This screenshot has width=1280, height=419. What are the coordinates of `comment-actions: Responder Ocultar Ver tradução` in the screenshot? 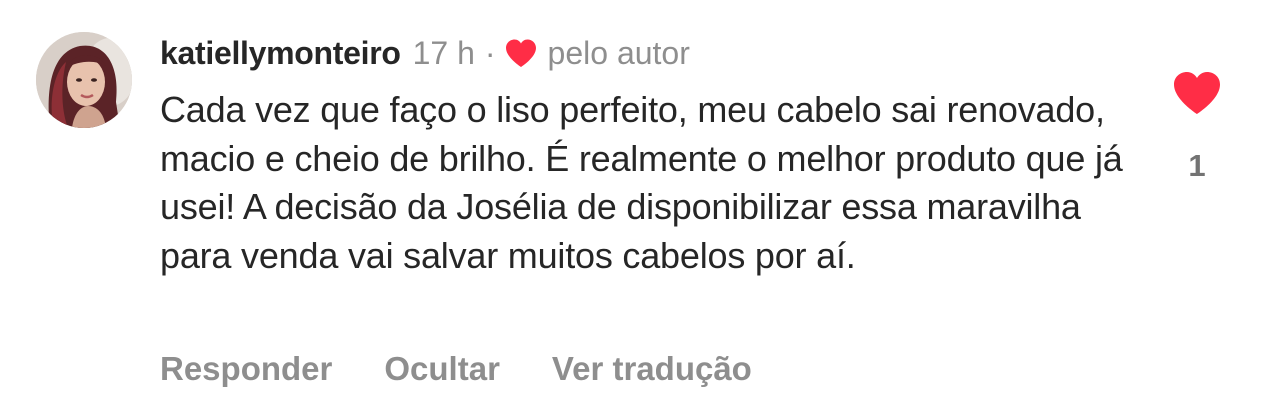 It's located at (456, 369).